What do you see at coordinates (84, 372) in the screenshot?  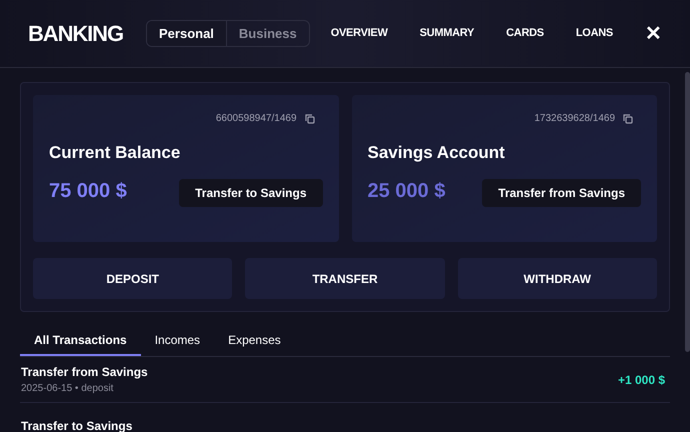 I see `transaction-title: Transfer from Savings` at bounding box center [84, 372].